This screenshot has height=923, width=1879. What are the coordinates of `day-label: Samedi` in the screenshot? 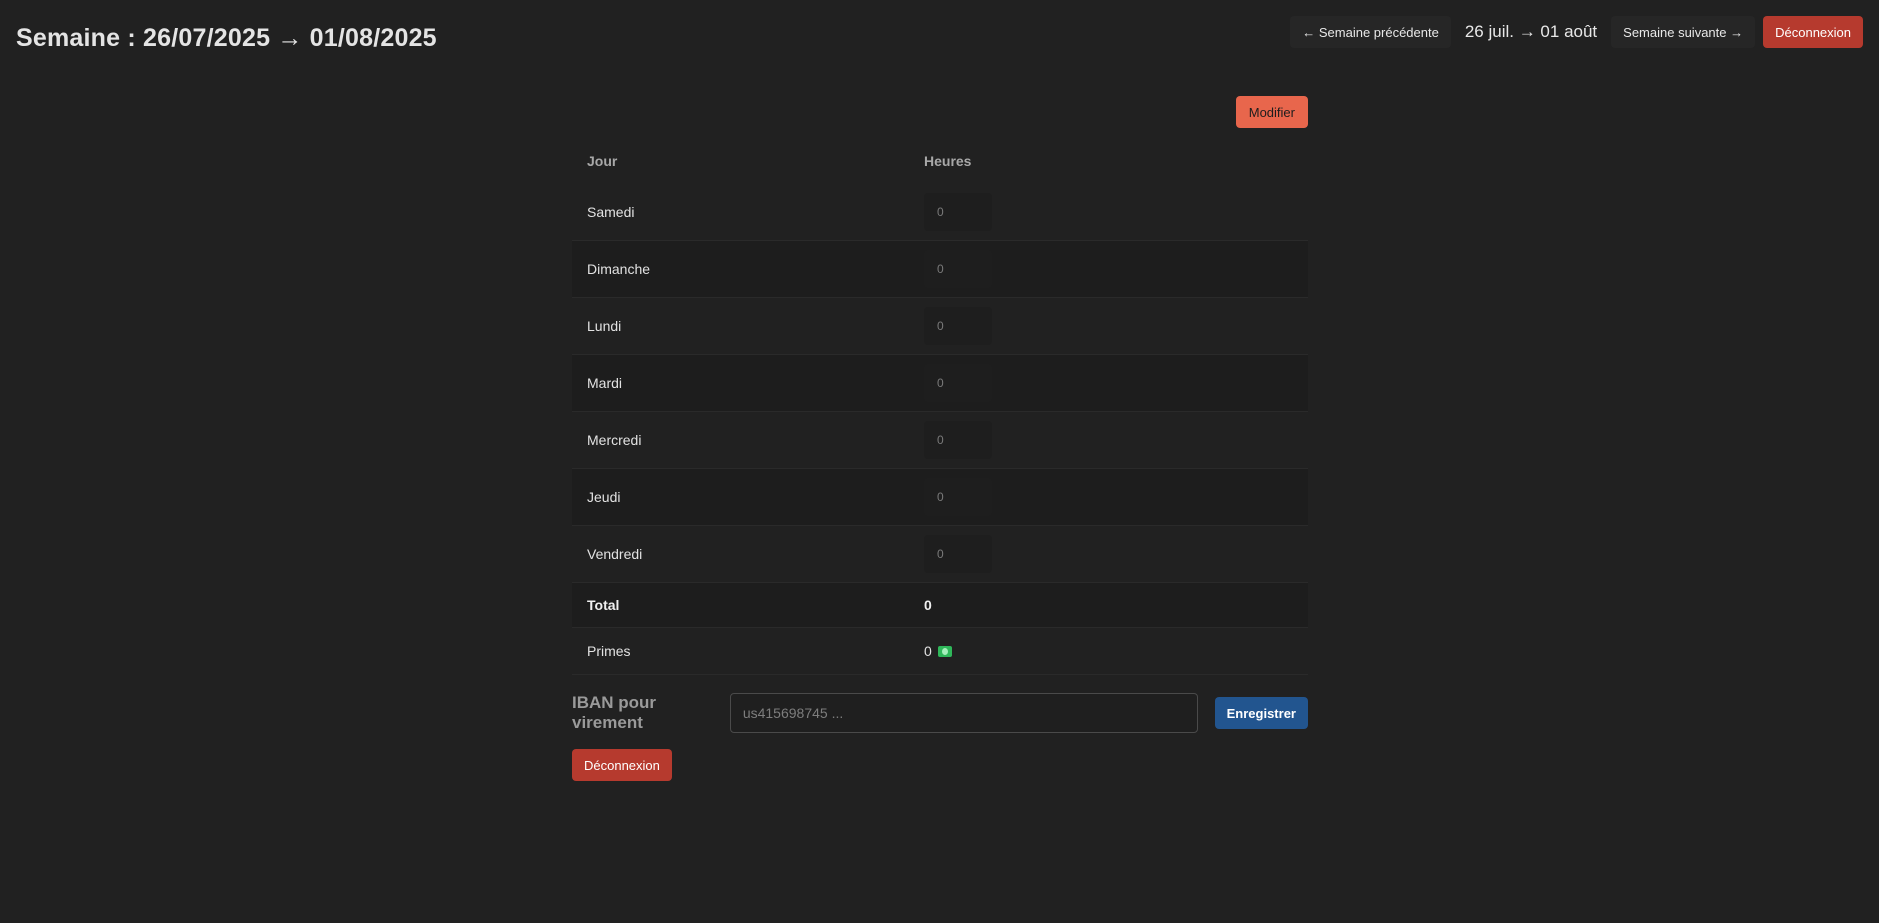 It's located at (611, 212).